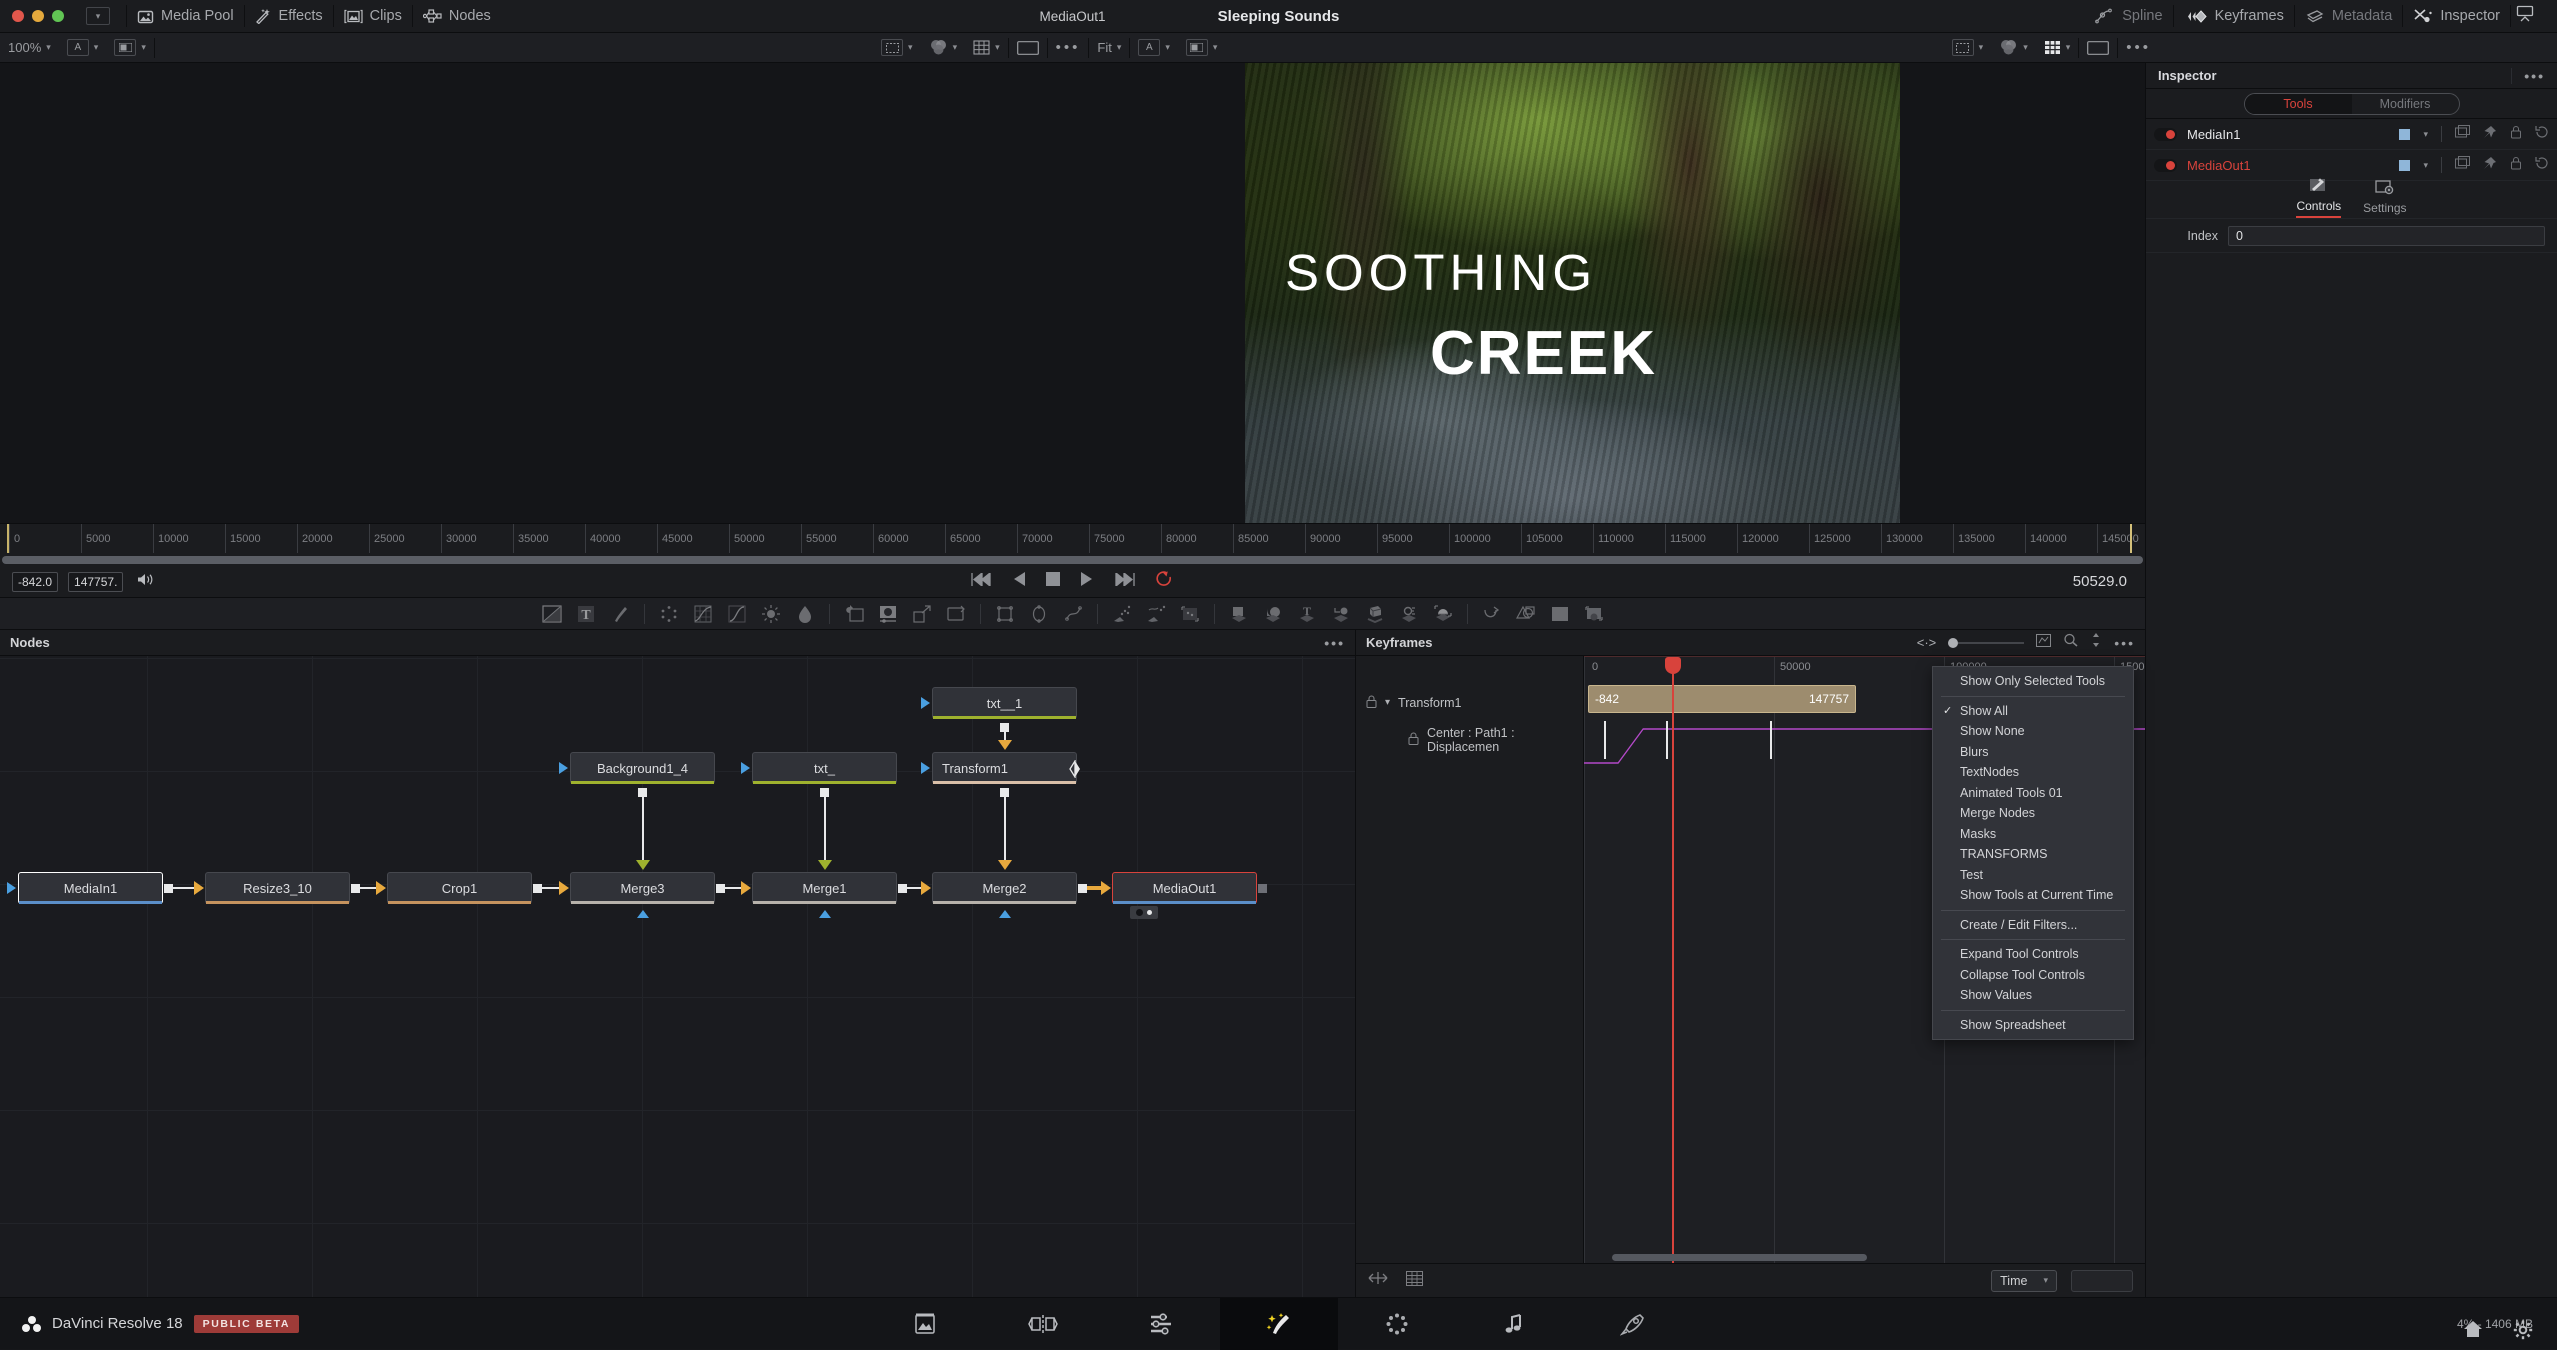 The width and height of the screenshot is (2557, 1350). I want to click on curve-tool-icon, so click(737, 614).